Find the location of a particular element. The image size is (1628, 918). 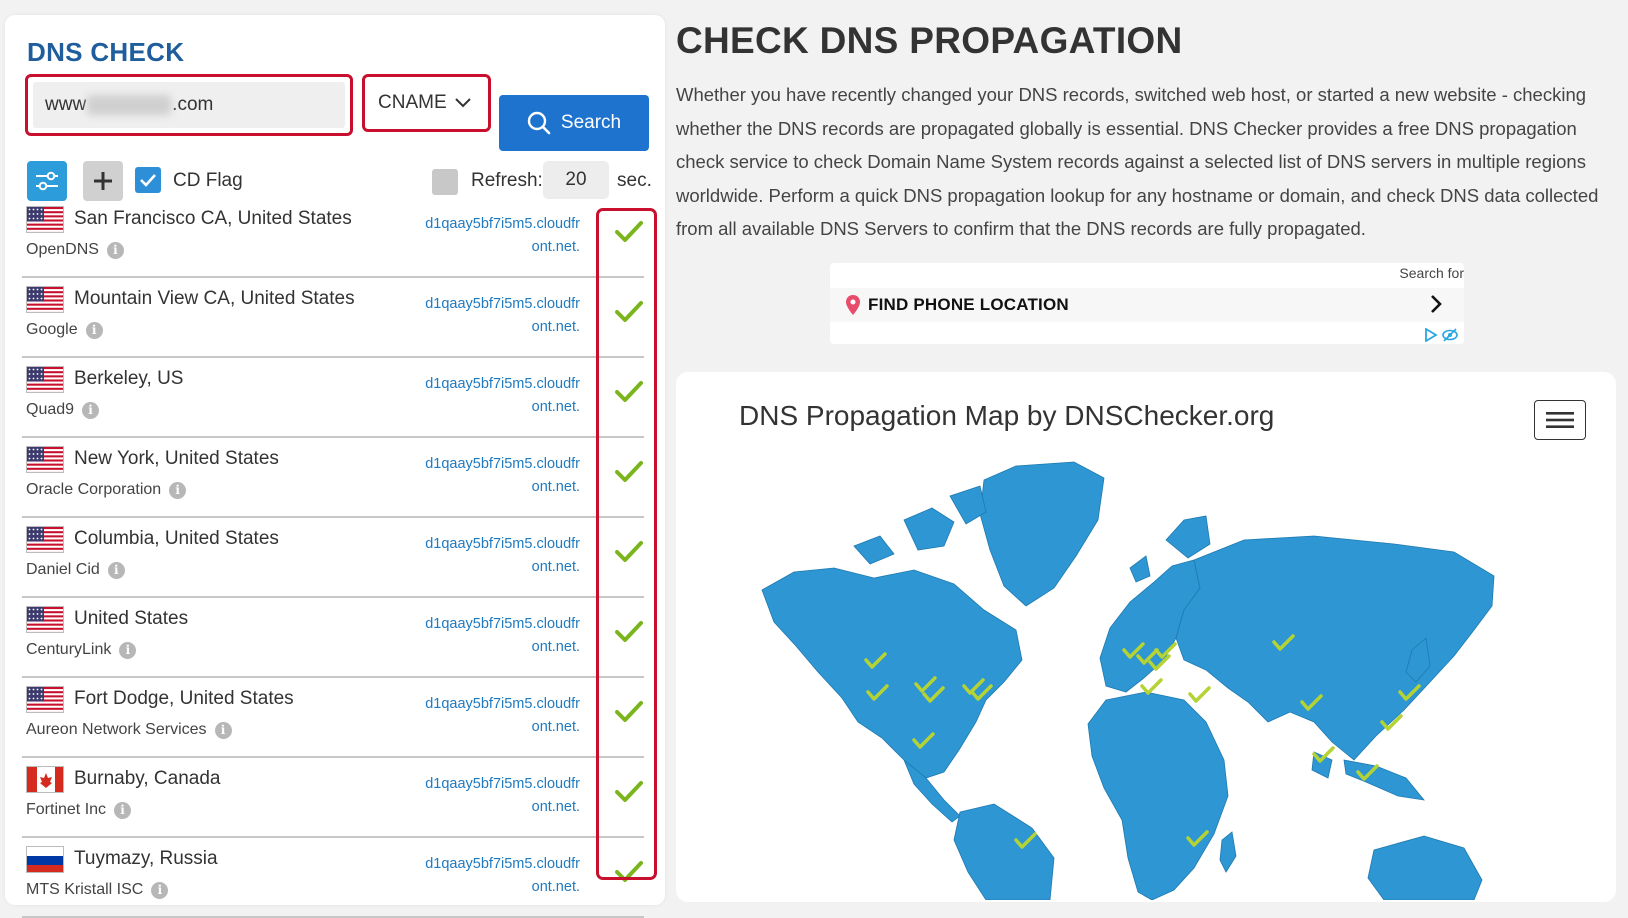

search-button: Search is located at coordinates (574, 123).